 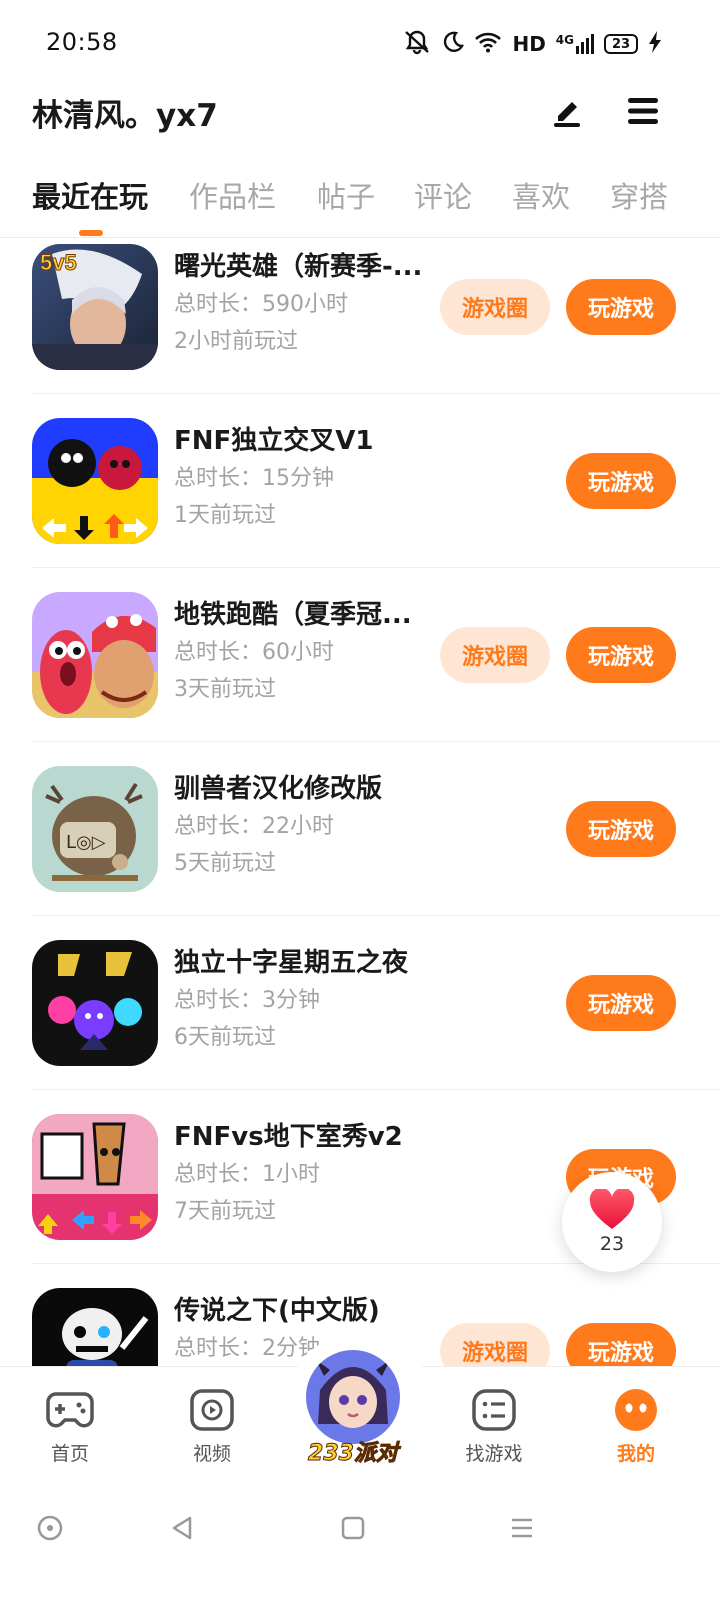 I want to click on tab-recent: 最近在玩, so click(x=90, y=195).